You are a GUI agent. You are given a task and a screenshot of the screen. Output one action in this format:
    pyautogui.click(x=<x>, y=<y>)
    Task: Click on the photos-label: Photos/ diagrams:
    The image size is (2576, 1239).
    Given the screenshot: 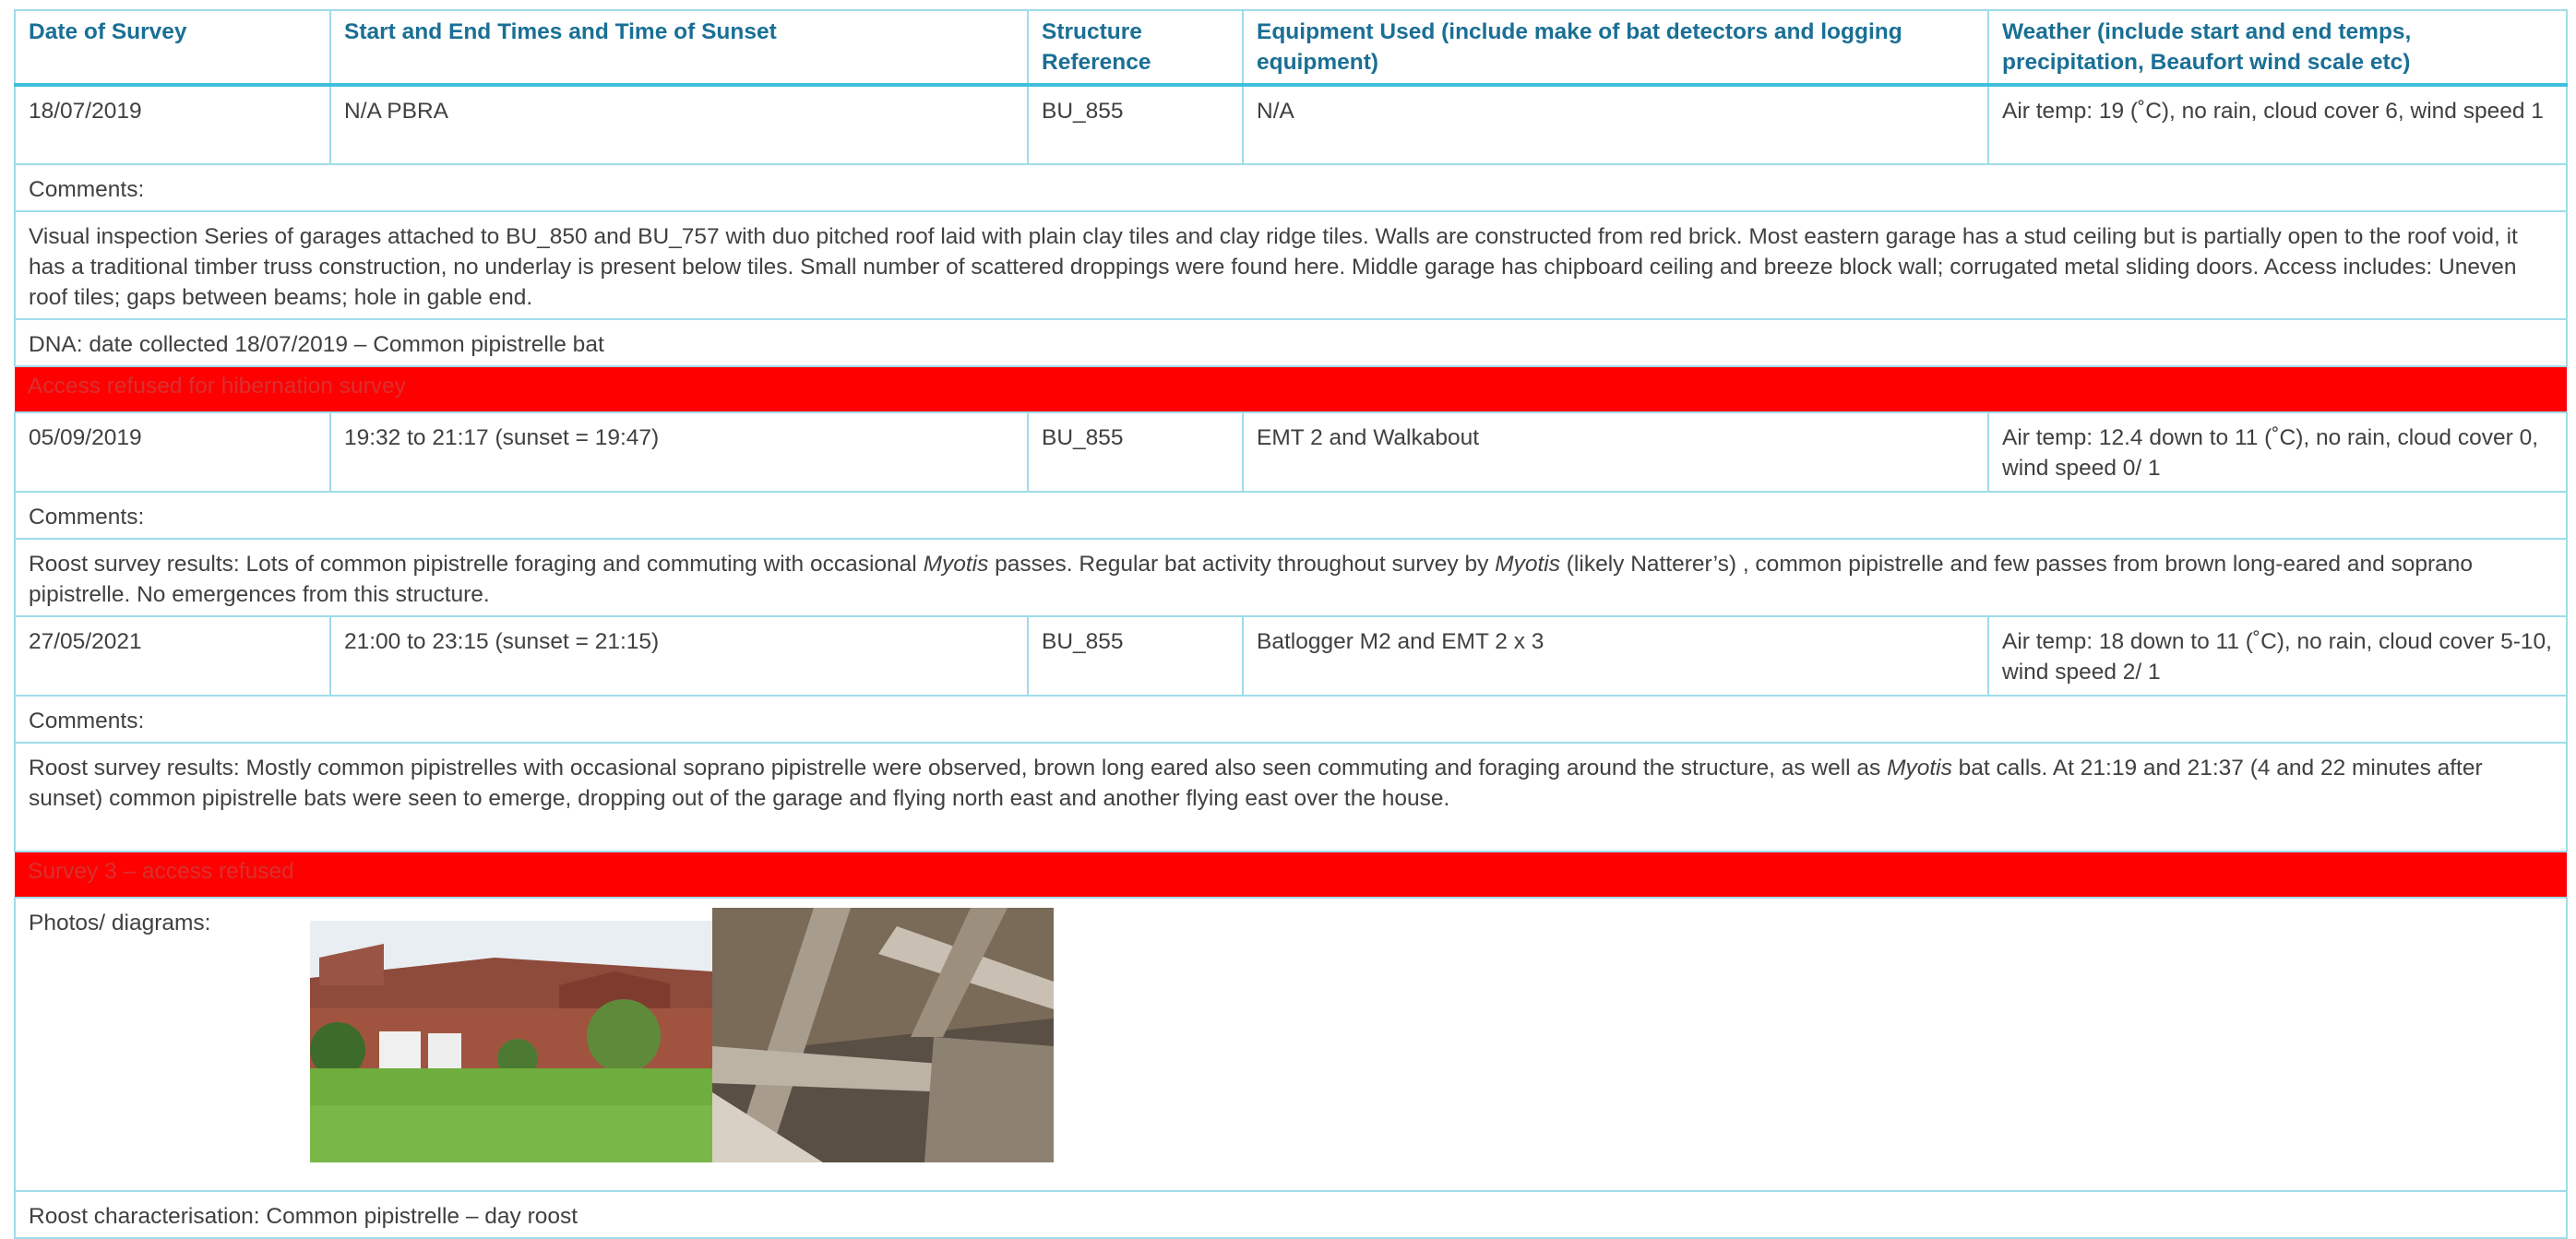 What is the action you would take?
    pyautogui.click(x=120, y=923)
    